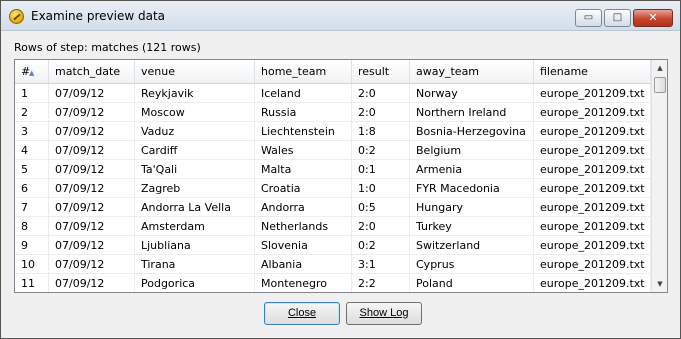 This screenshot has height=339, width=681. I want to click on table-cell: Belgium, so click(472, 150).